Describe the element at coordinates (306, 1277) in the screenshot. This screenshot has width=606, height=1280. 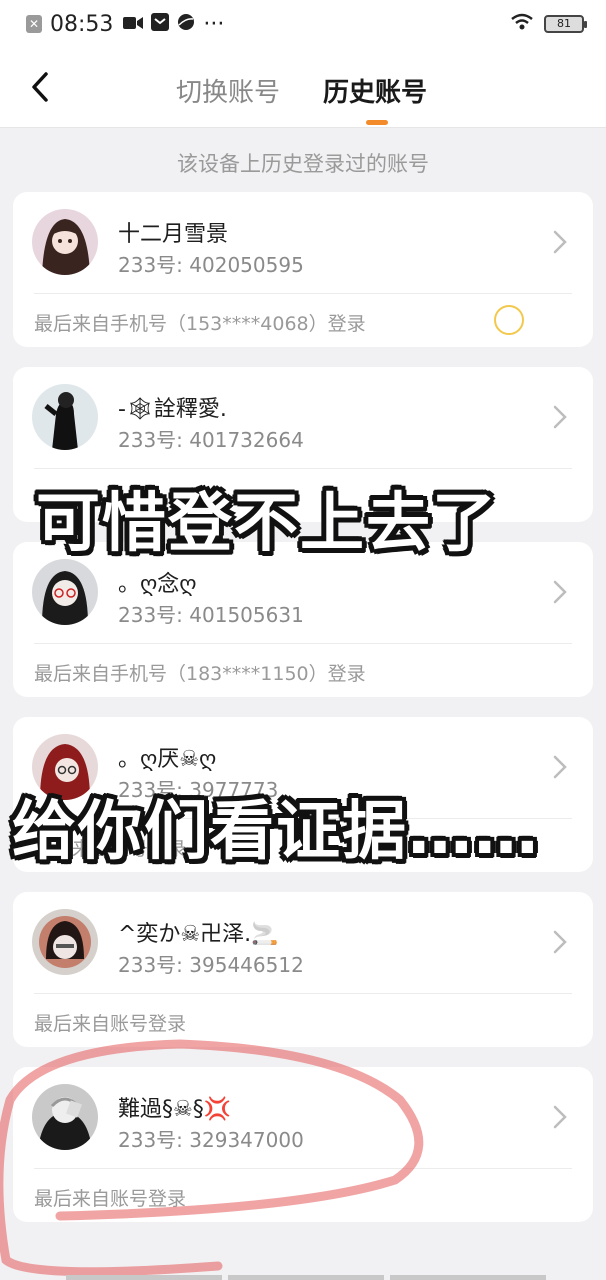
I see `bottom-indicator` at that location.